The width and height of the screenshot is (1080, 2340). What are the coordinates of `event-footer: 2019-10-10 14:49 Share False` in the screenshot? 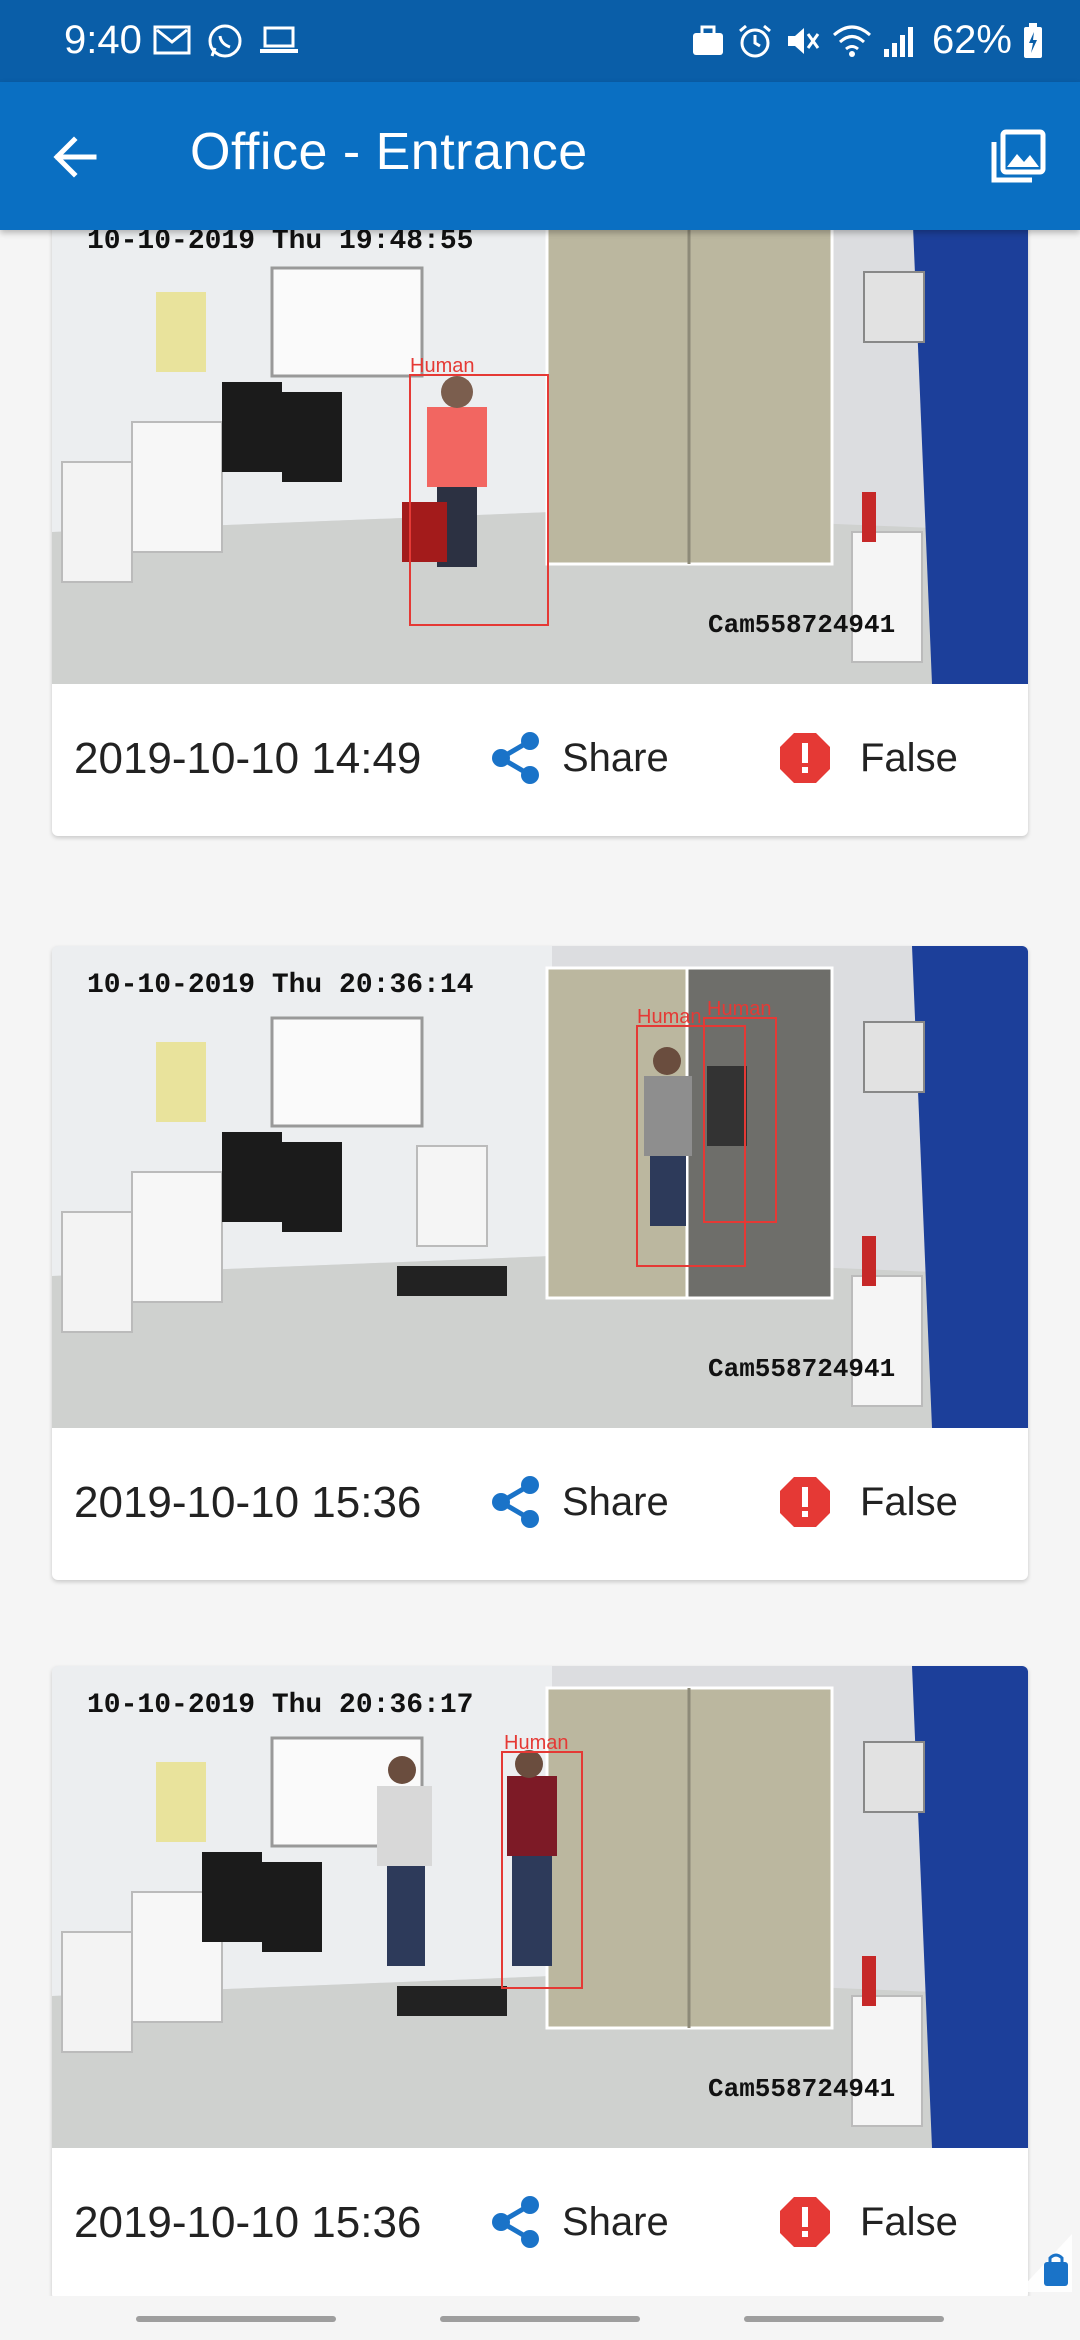 It's located at (540, 760).